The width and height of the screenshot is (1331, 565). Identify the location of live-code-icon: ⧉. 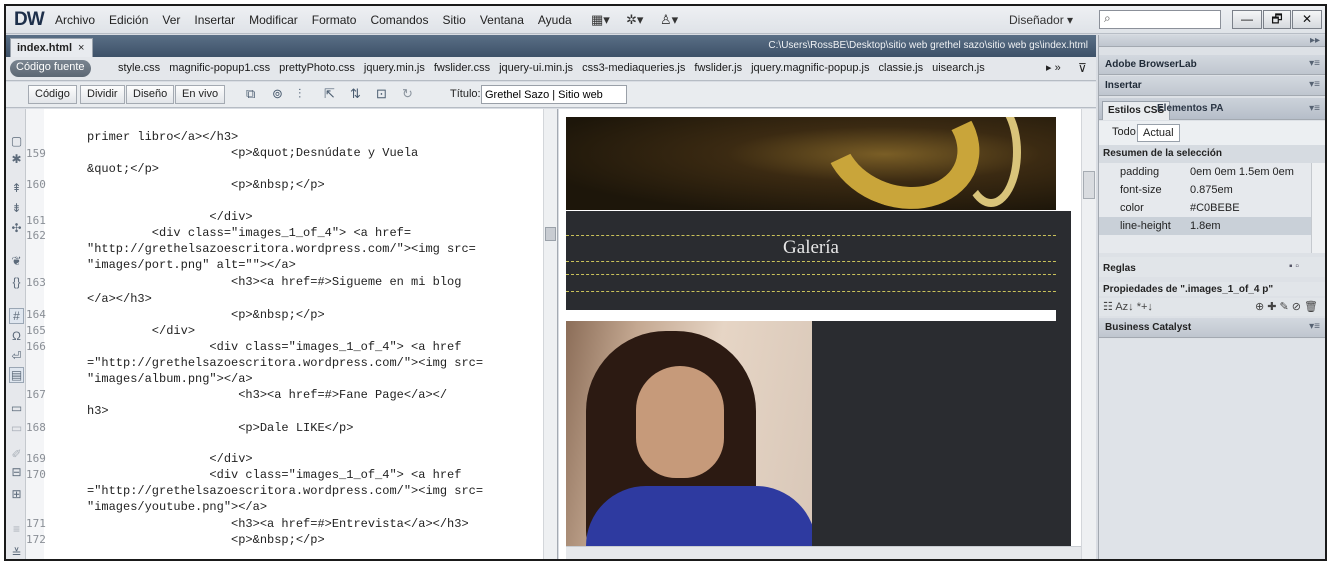
(250, 94).